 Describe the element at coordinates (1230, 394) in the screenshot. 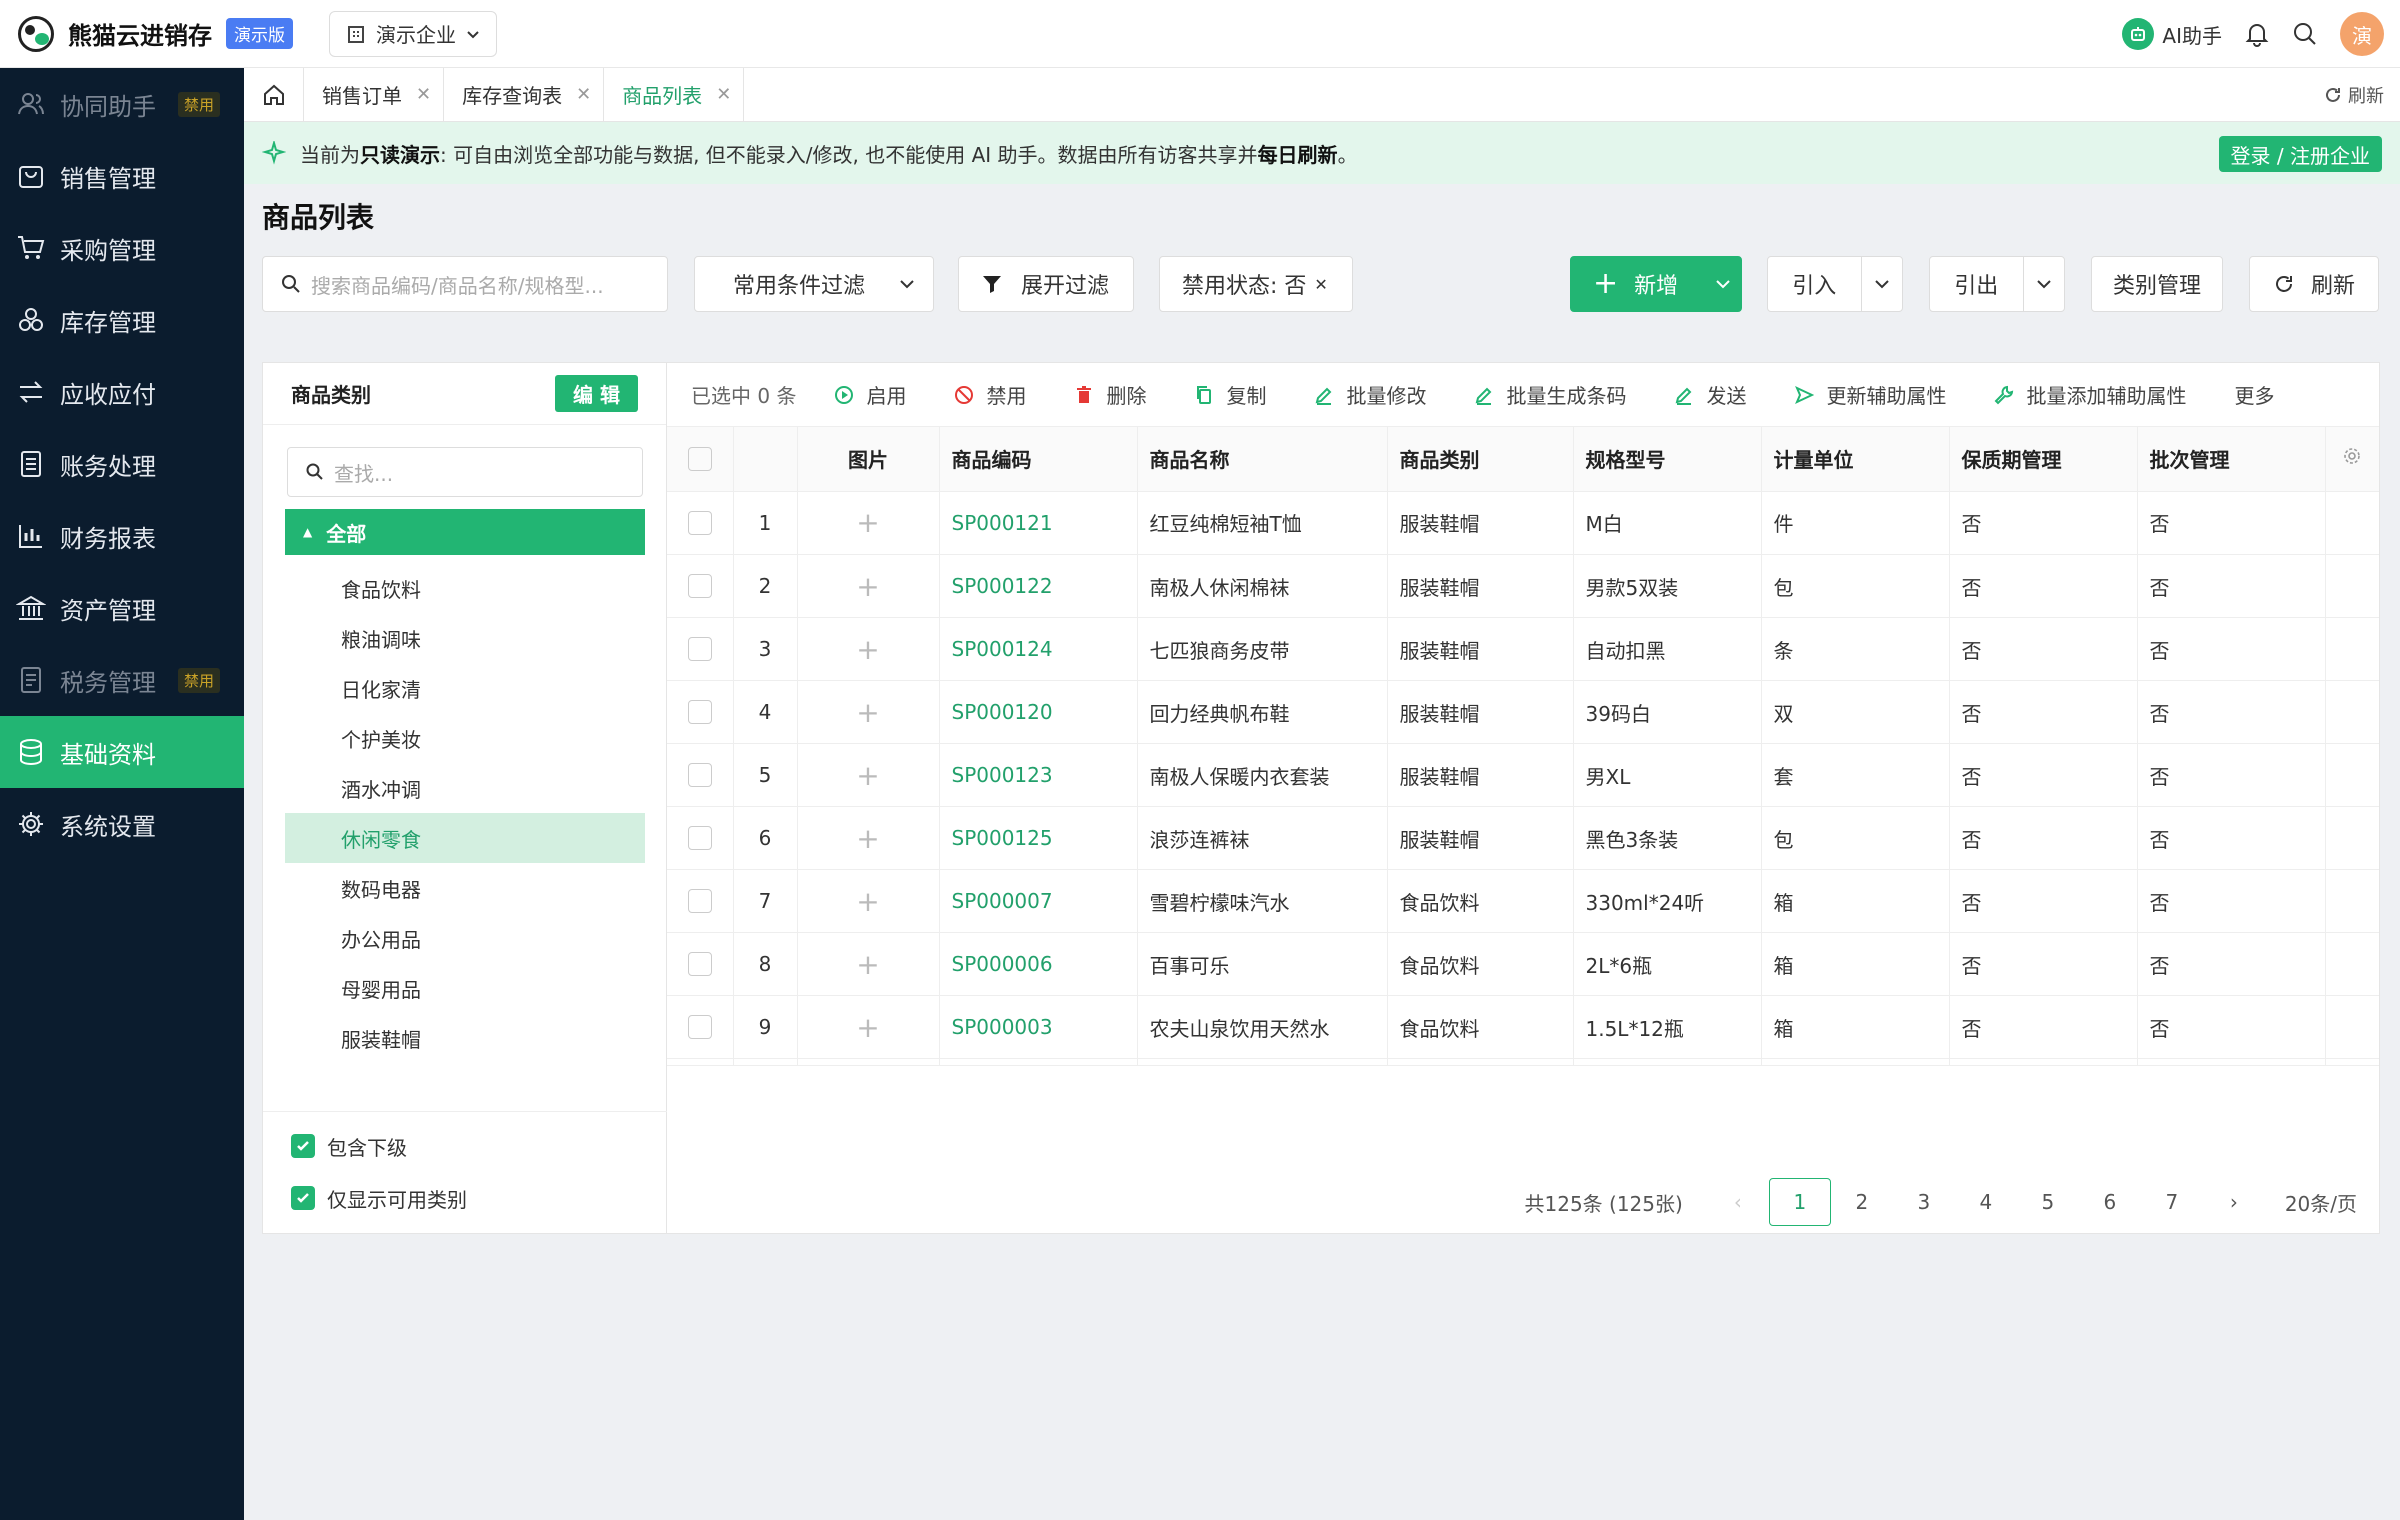

I see `copy-action: 复制` at that location.